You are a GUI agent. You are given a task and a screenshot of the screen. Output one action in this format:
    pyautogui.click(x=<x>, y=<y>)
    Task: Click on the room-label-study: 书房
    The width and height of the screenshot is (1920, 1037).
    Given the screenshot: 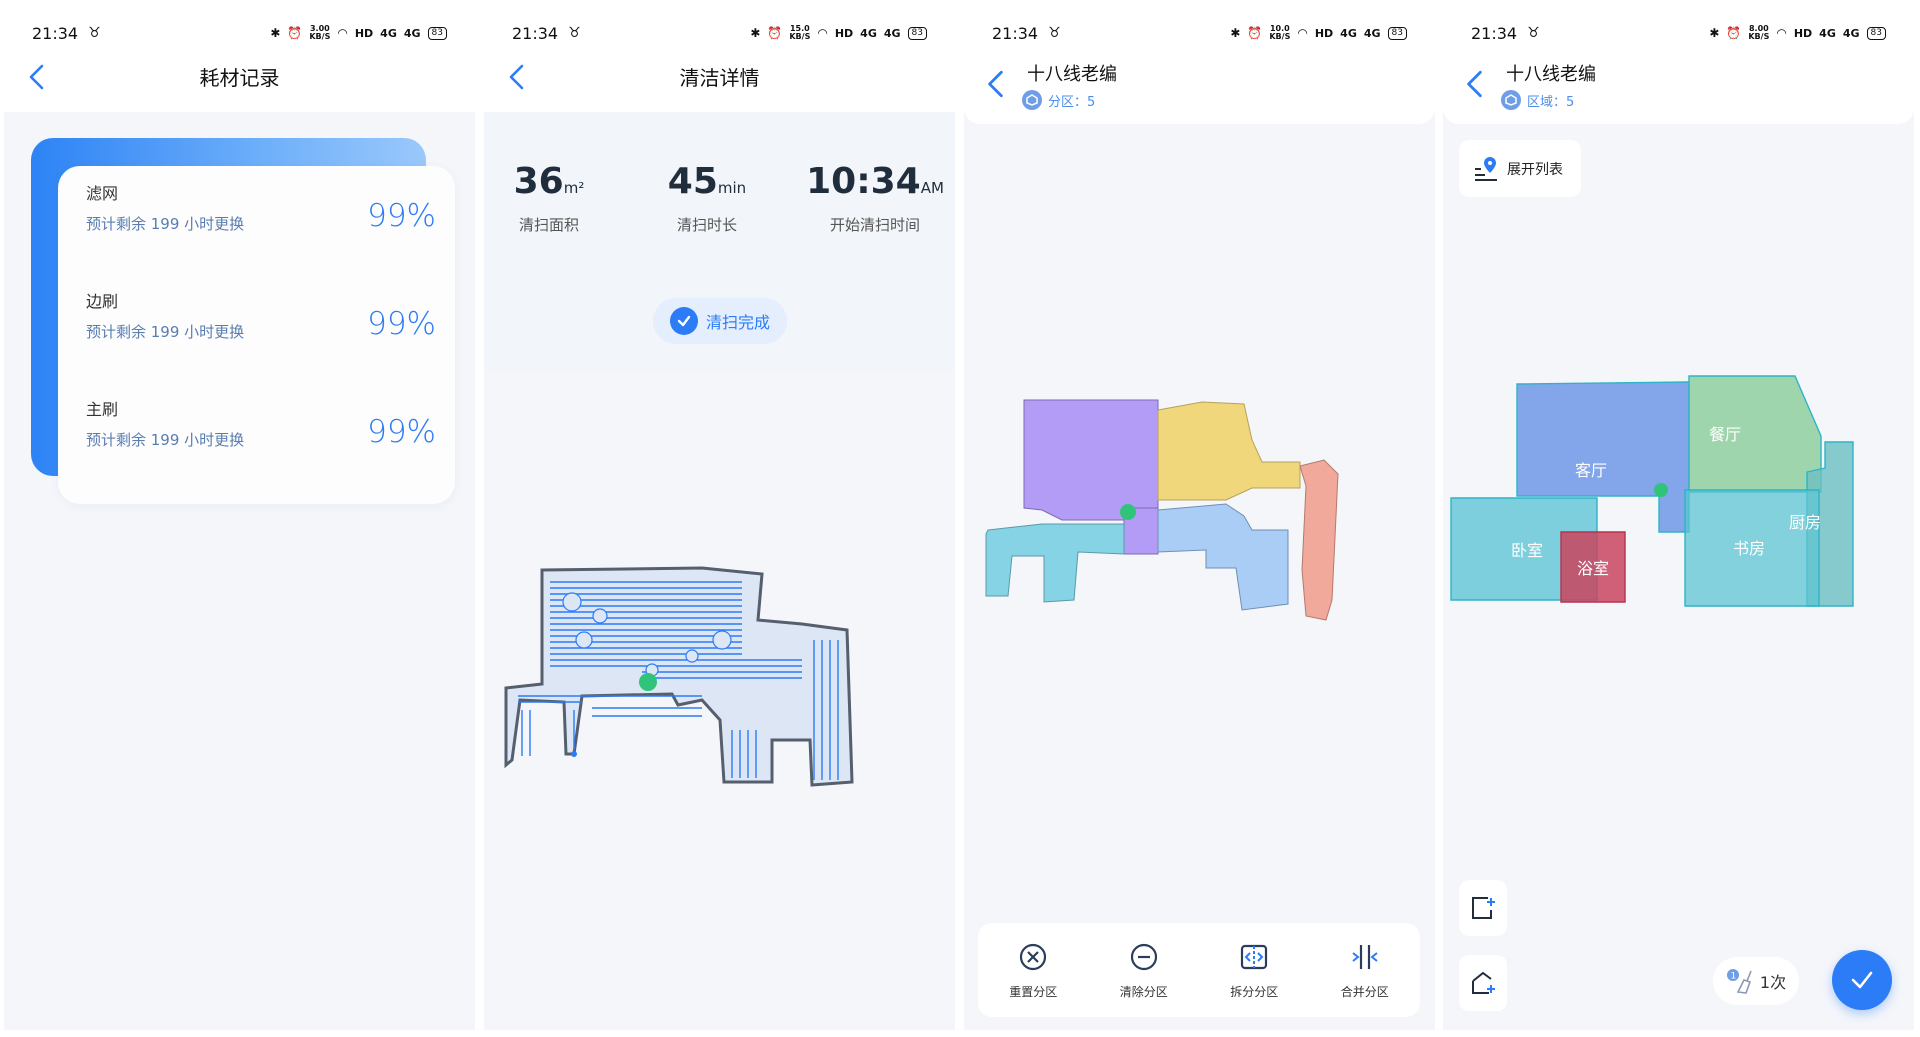 What is the action you would take?
    pyautogui.click(x=1749, y=548)
    